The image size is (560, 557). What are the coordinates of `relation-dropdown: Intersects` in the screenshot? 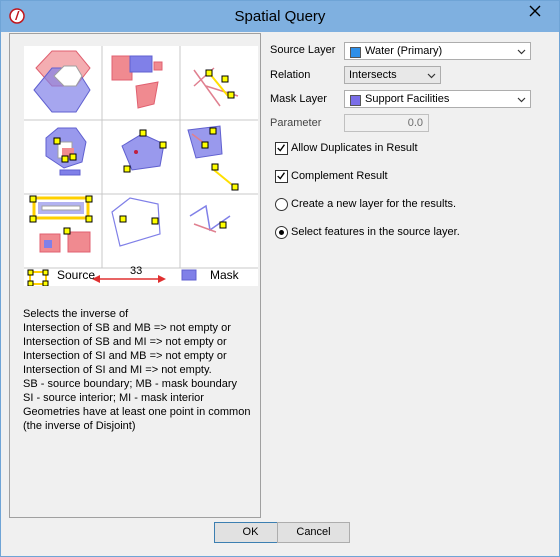 It's located at (392, 75).